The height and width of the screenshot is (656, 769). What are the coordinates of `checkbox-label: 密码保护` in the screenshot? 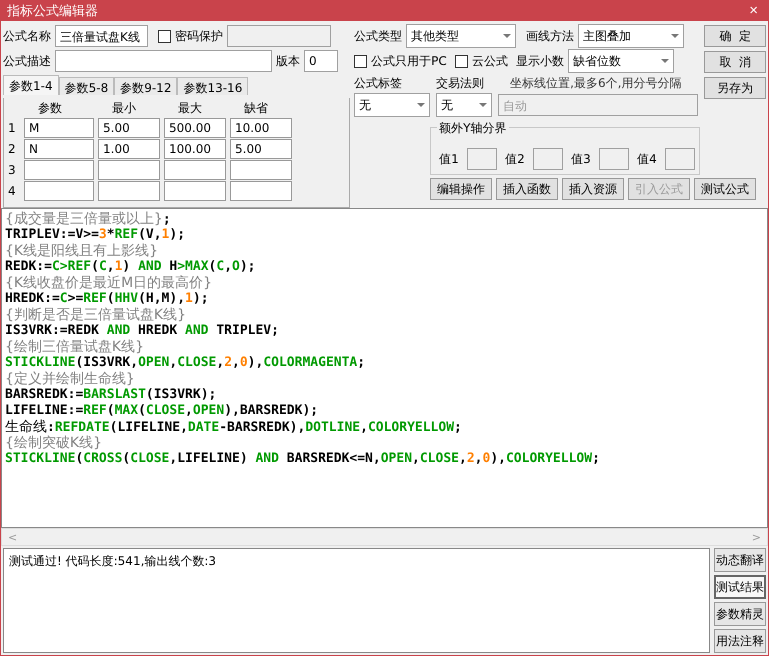 It's located at (199, 36).